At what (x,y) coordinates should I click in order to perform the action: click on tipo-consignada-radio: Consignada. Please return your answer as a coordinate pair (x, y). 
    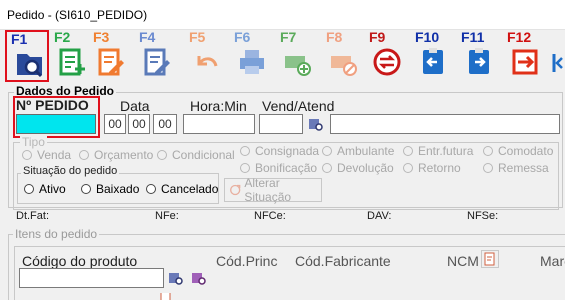
    Looking at the image, I should click on (279, 151).